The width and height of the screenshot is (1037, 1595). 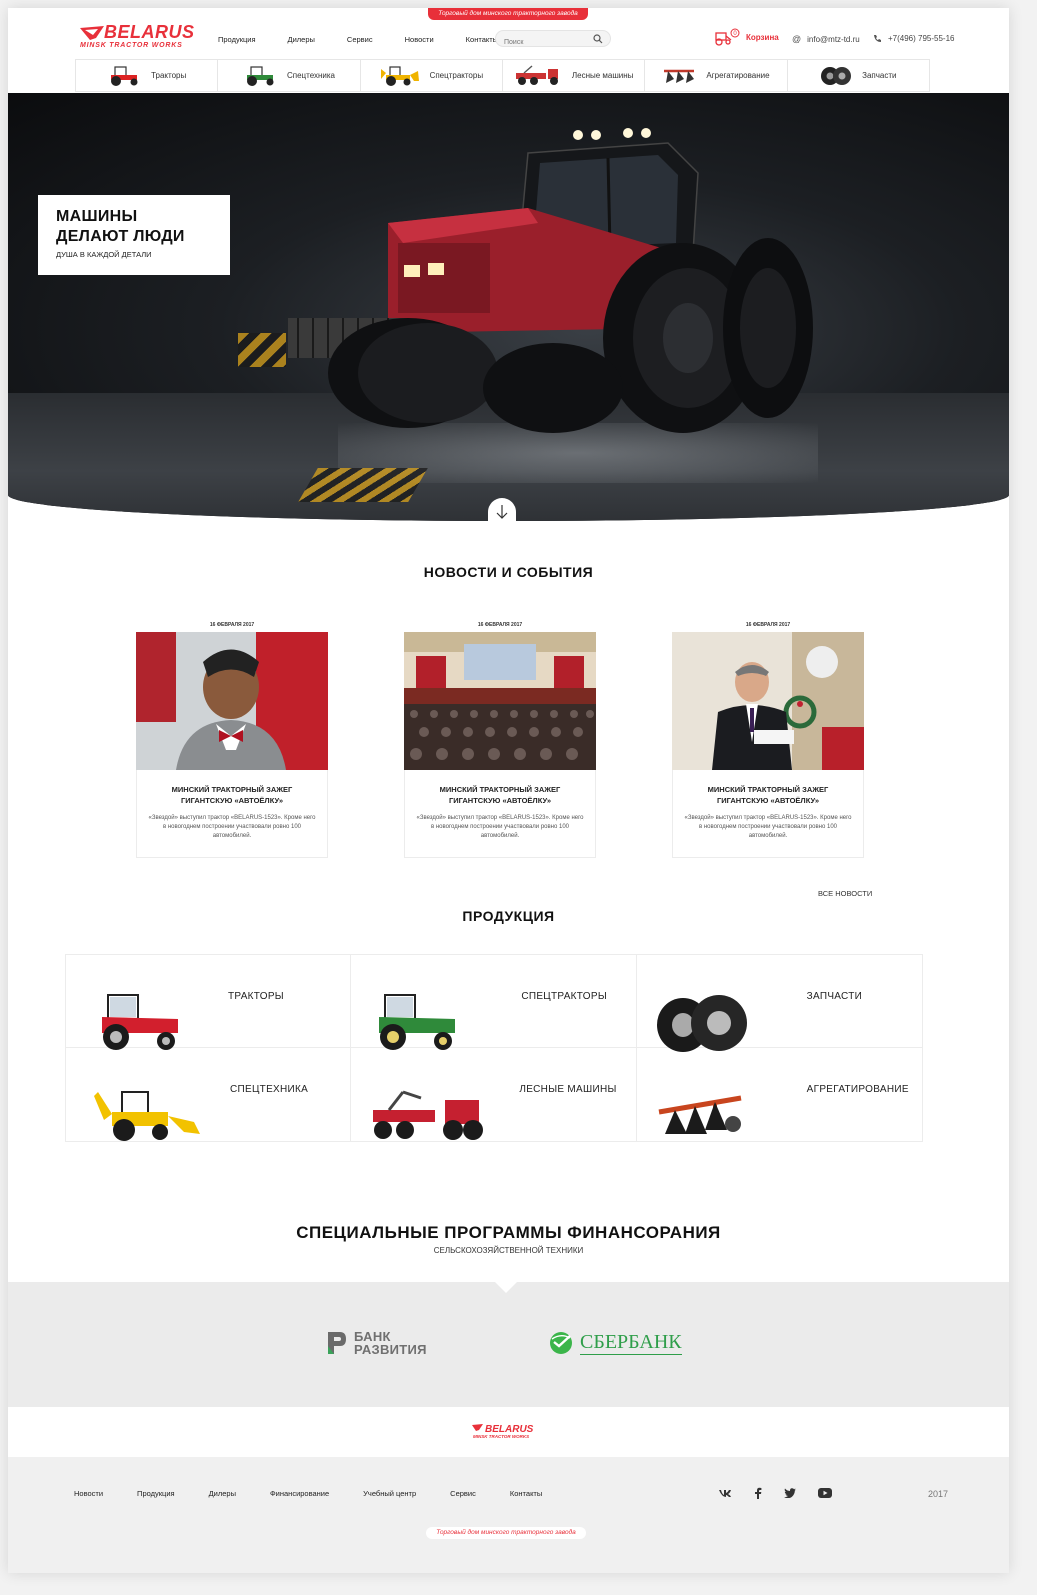 I want to click on backhoe-loader-image, so click(x=147, y=1116).